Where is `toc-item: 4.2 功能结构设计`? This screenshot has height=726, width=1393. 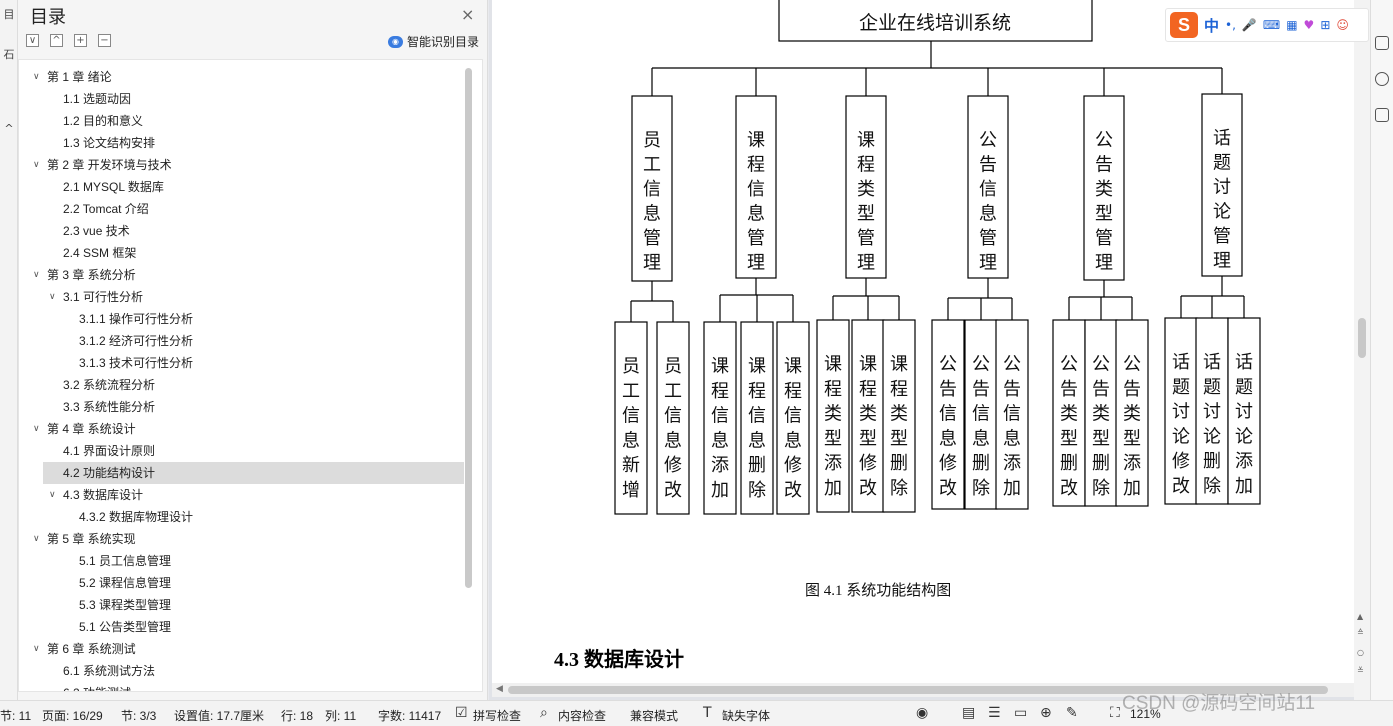 toc-item: 4.2 功能结构设计 is located at coordinates (253, 473).